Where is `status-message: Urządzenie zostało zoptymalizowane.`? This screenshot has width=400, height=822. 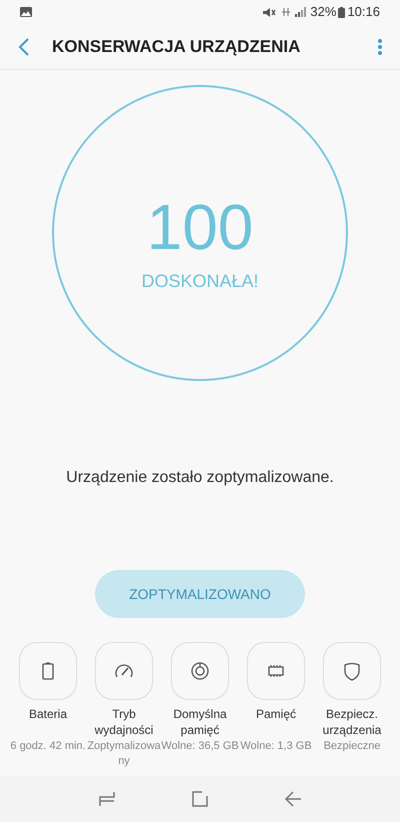
status-message: Urządzenie zostało zoptymalizowane. is located at coordinates (200, 478).